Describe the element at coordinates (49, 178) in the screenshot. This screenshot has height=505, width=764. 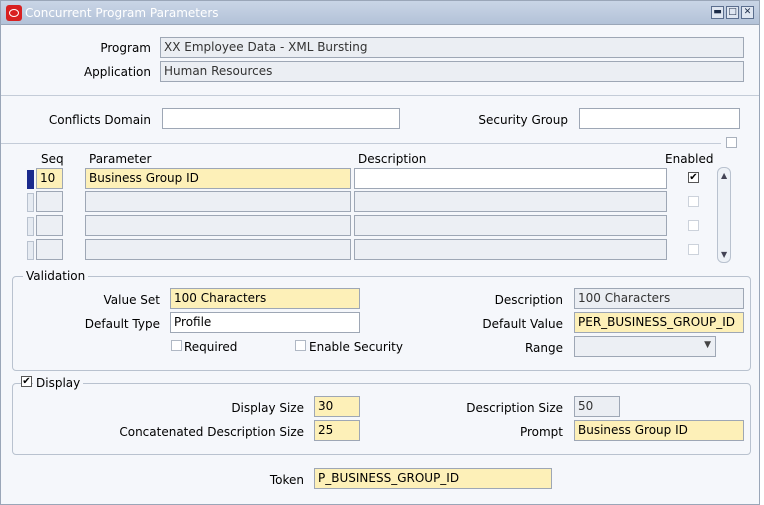
I see `seq-cell: 10` at that location.